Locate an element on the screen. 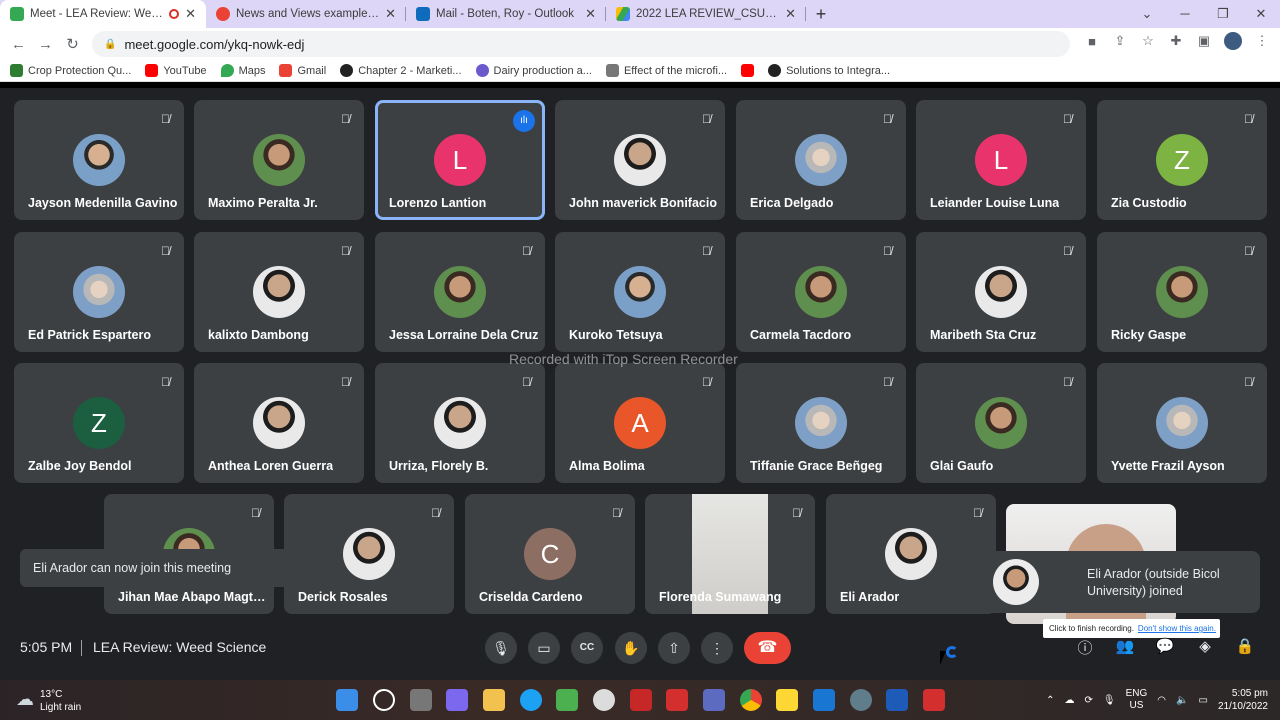  avatar is located at coordinates (1182, 423).